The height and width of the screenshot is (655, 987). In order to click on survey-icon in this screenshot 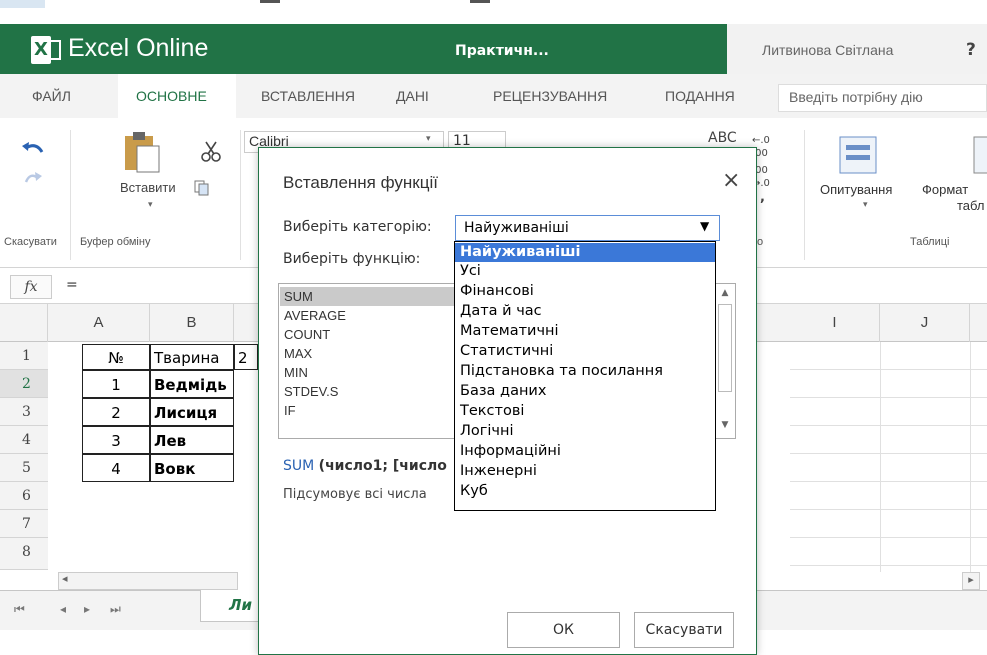, I will do `click(858, 155)`.